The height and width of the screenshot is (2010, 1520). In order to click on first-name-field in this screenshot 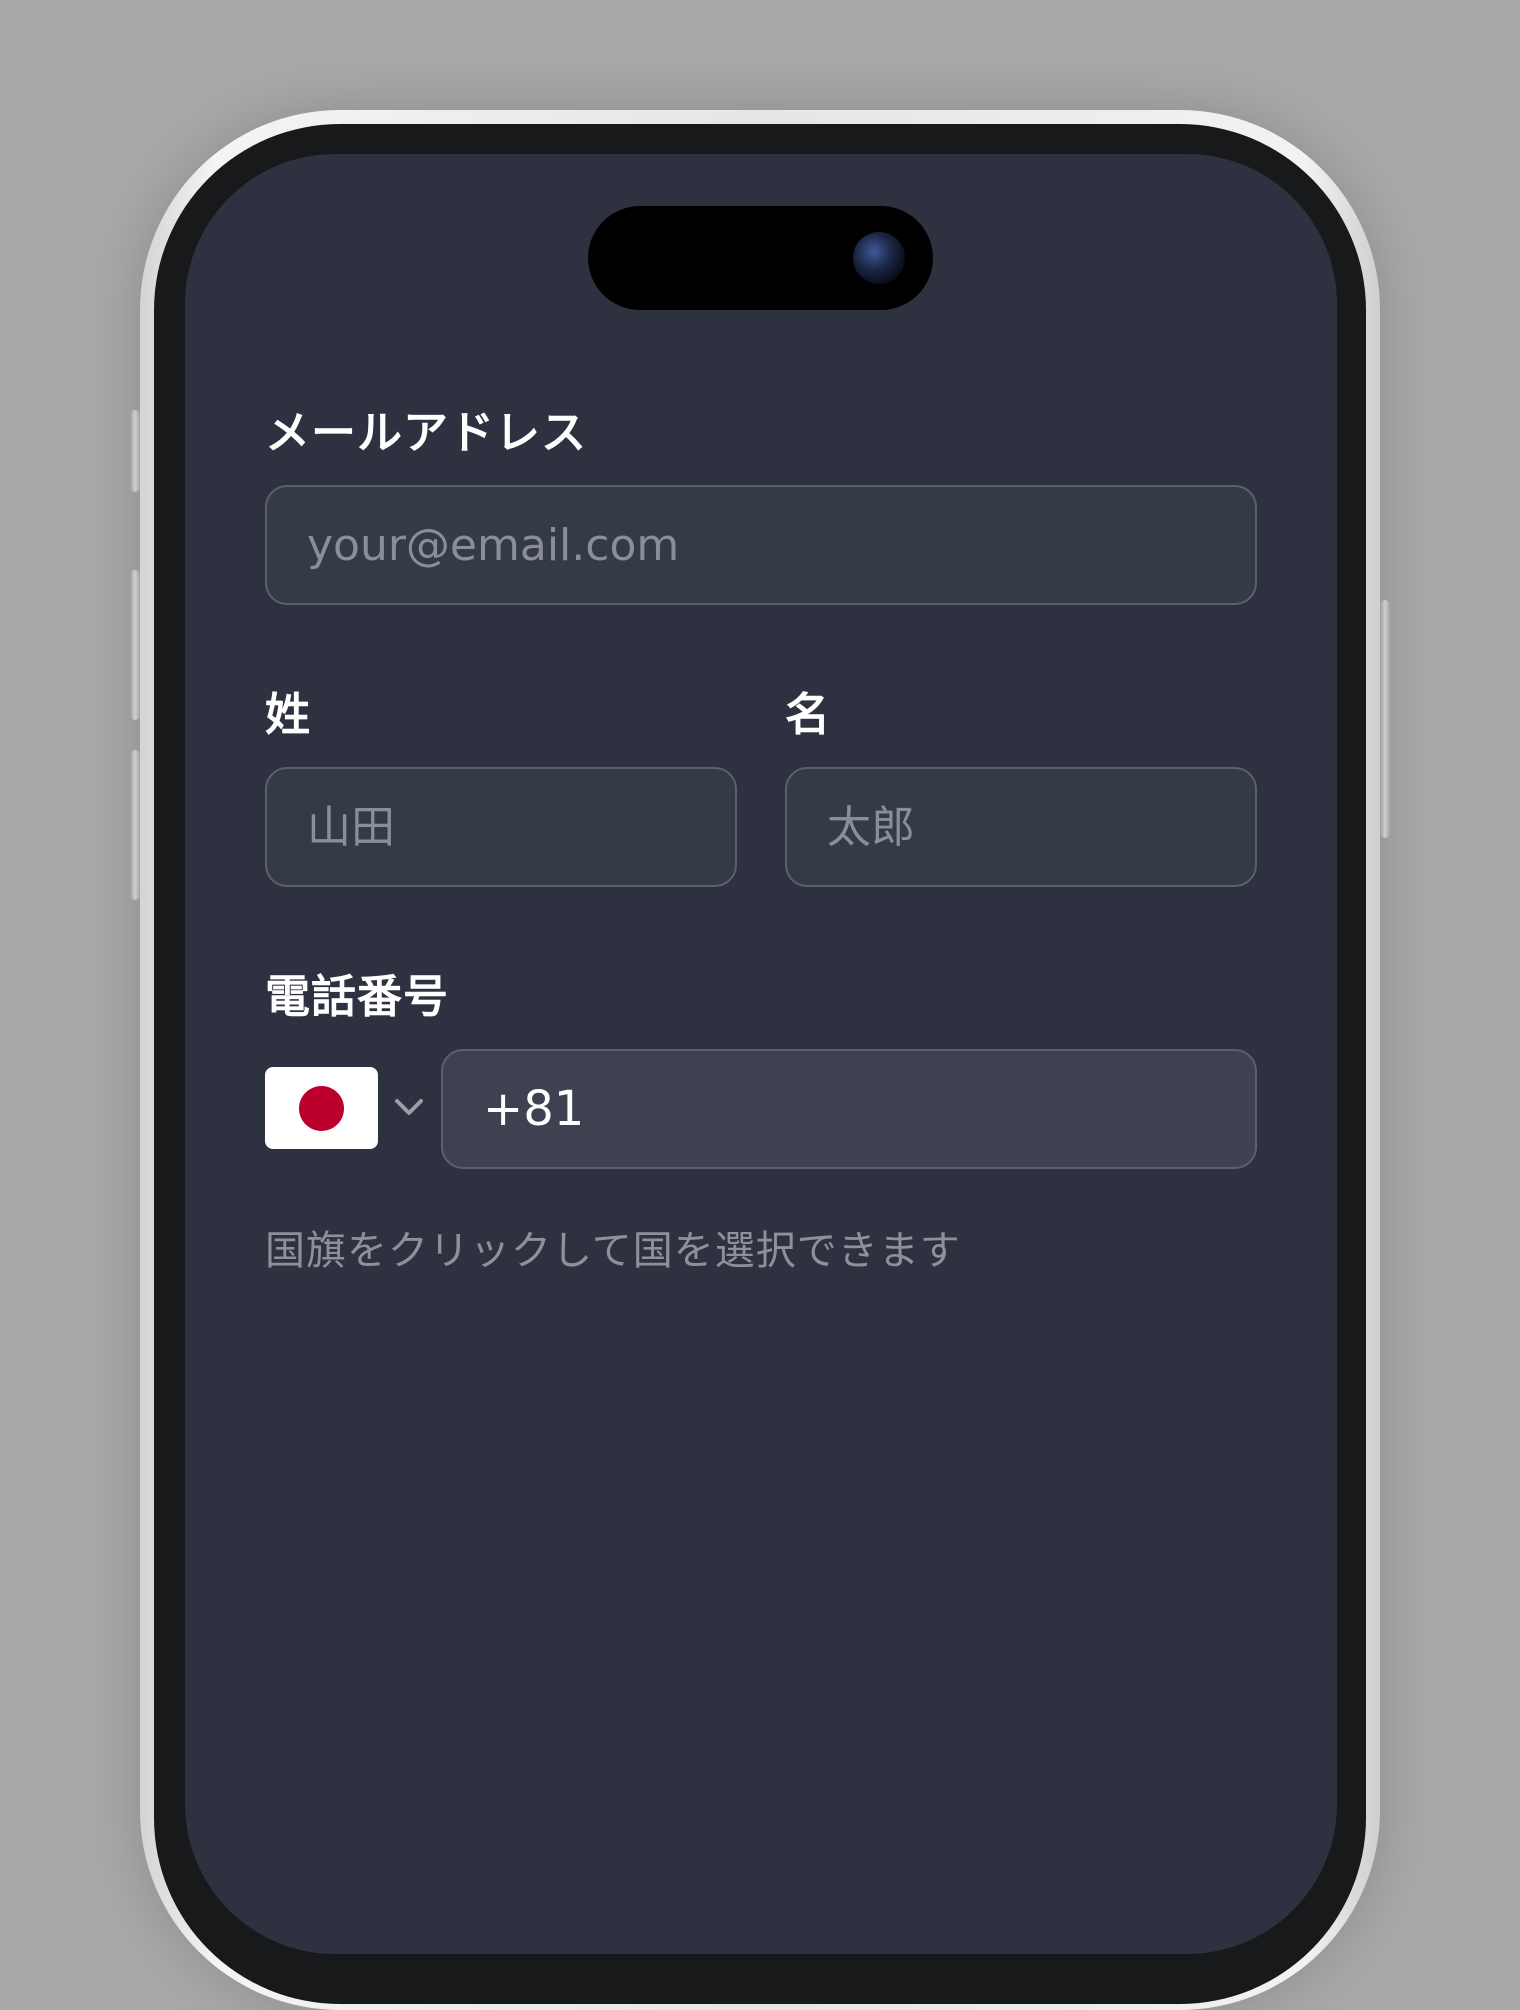, I will do `click(1021, 827)`.